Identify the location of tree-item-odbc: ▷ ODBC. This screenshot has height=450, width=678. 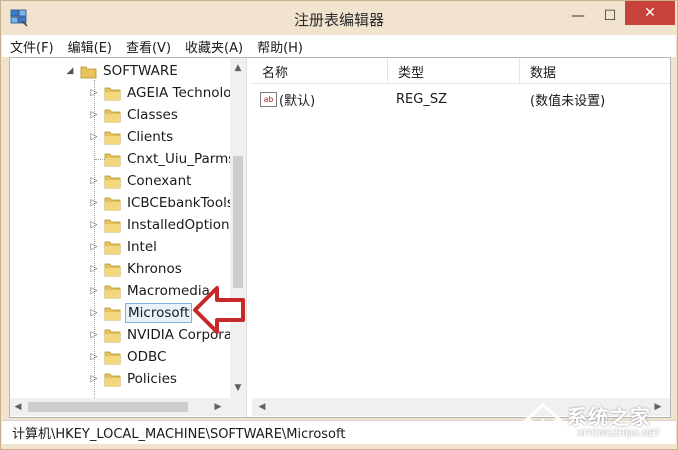
(128, 357).